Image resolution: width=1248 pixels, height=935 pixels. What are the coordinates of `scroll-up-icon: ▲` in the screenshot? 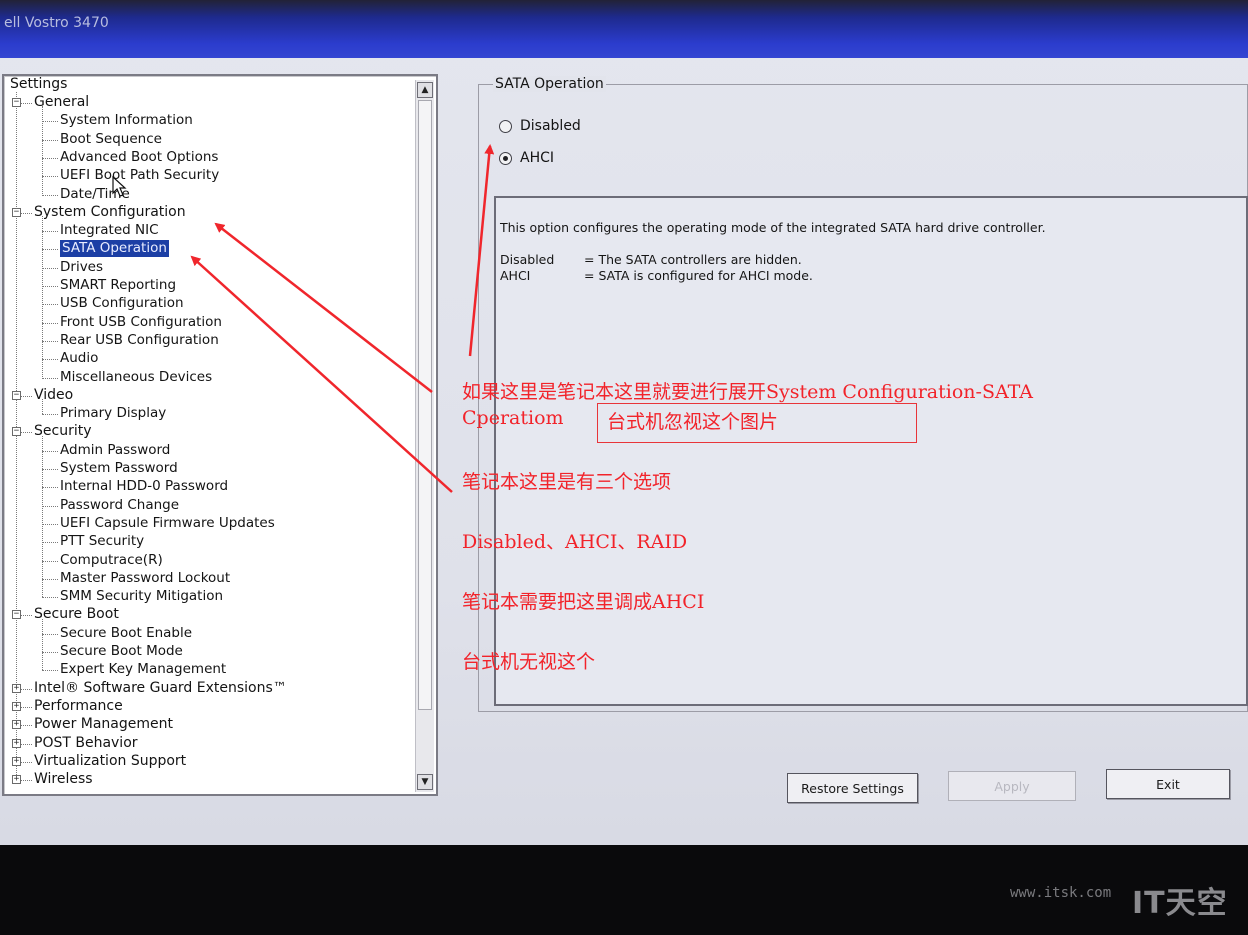 It's located at (425, 90).